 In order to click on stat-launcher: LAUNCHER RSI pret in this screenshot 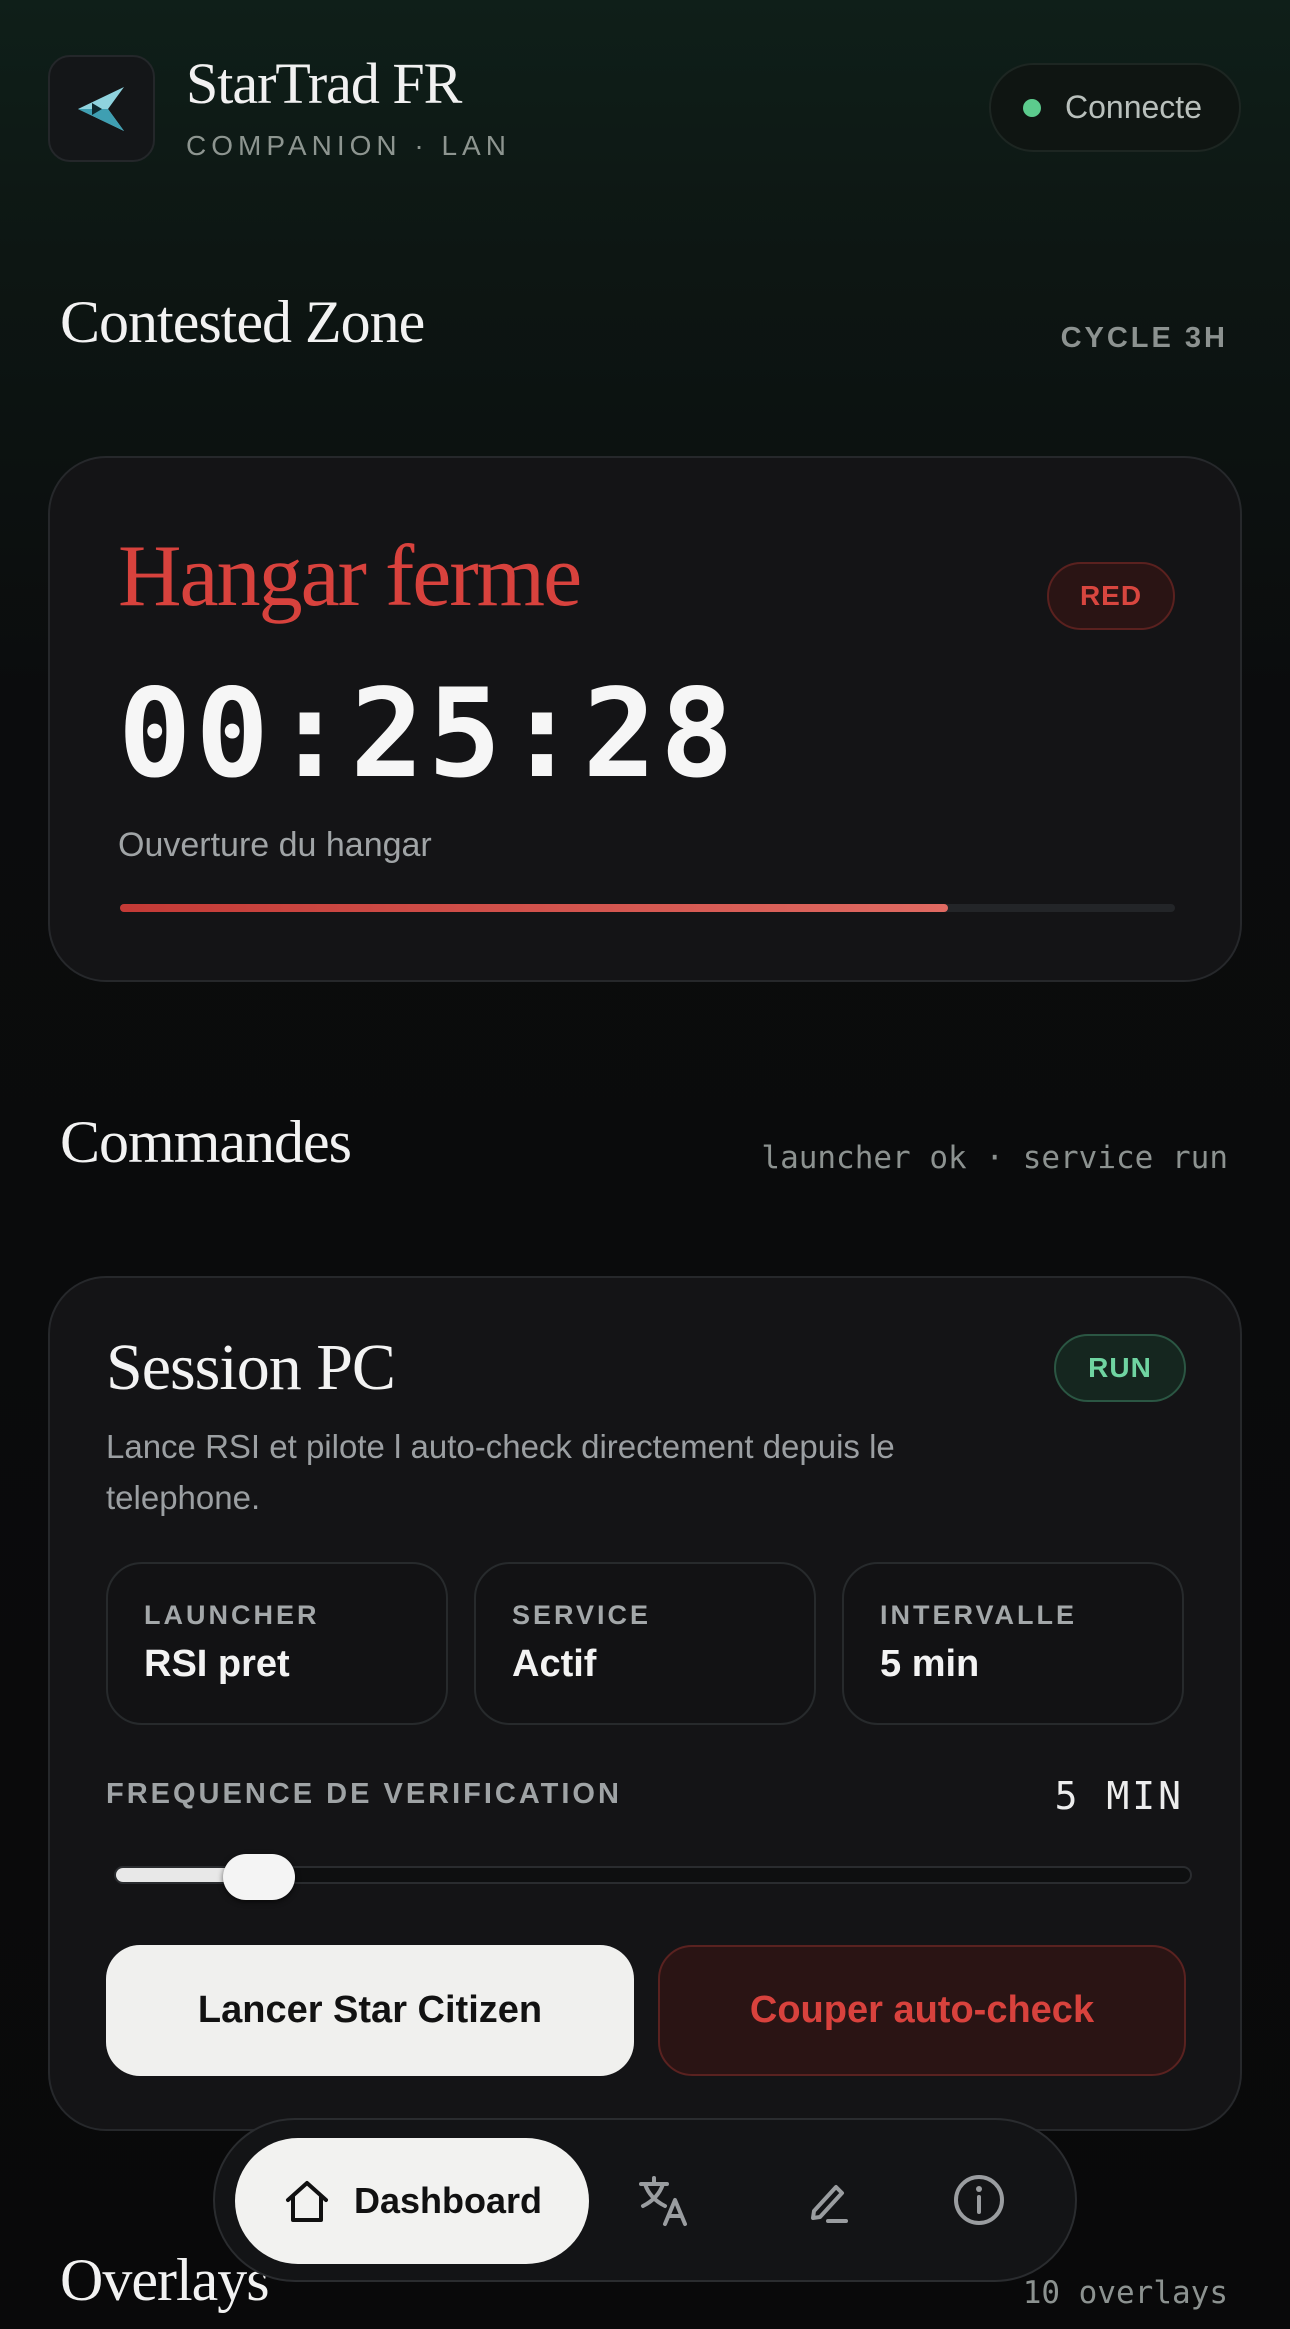, I will do `click(277, 1643)`.